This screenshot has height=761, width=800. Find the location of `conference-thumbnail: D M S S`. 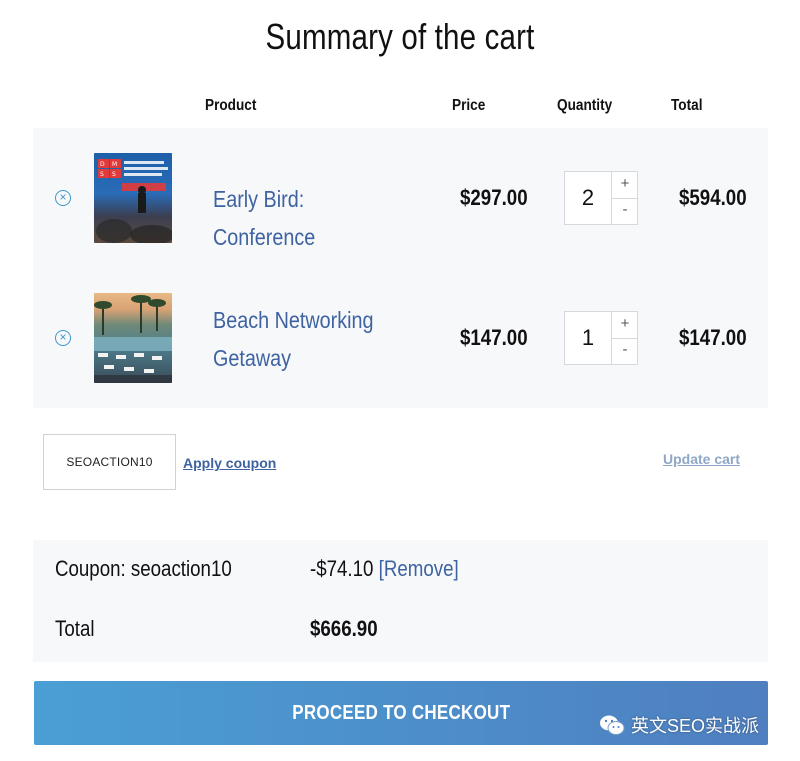

conference-thumbnail: D M S S is located at coordinates (133, 198).